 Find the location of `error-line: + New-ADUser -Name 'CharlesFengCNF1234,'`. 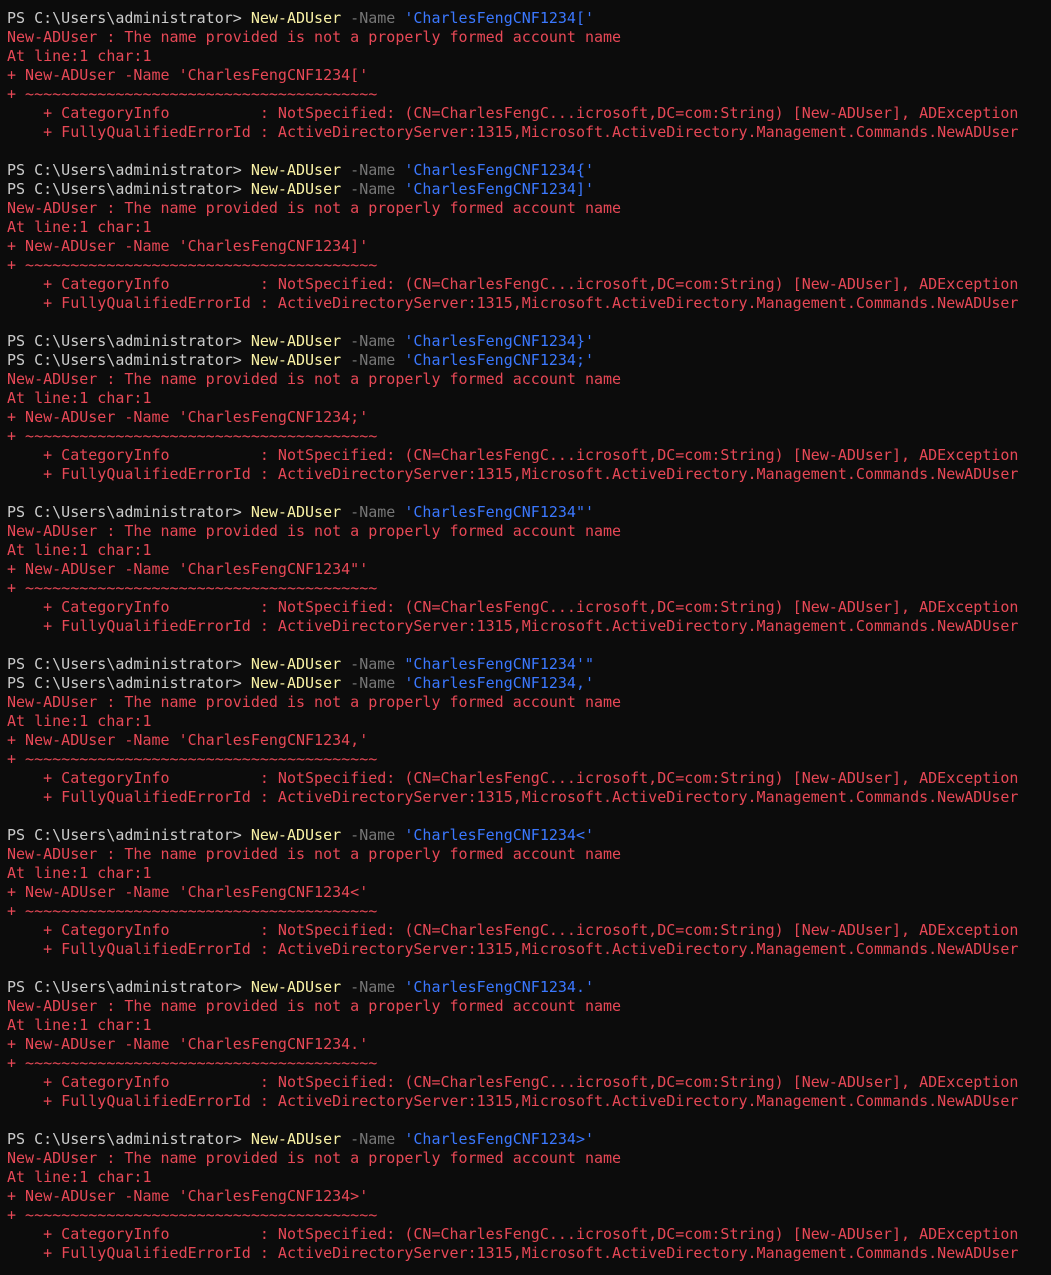

error-line: + New-ADUser -Name 'CharlesFengCNF1234,' is located at coordinates (529, 740).